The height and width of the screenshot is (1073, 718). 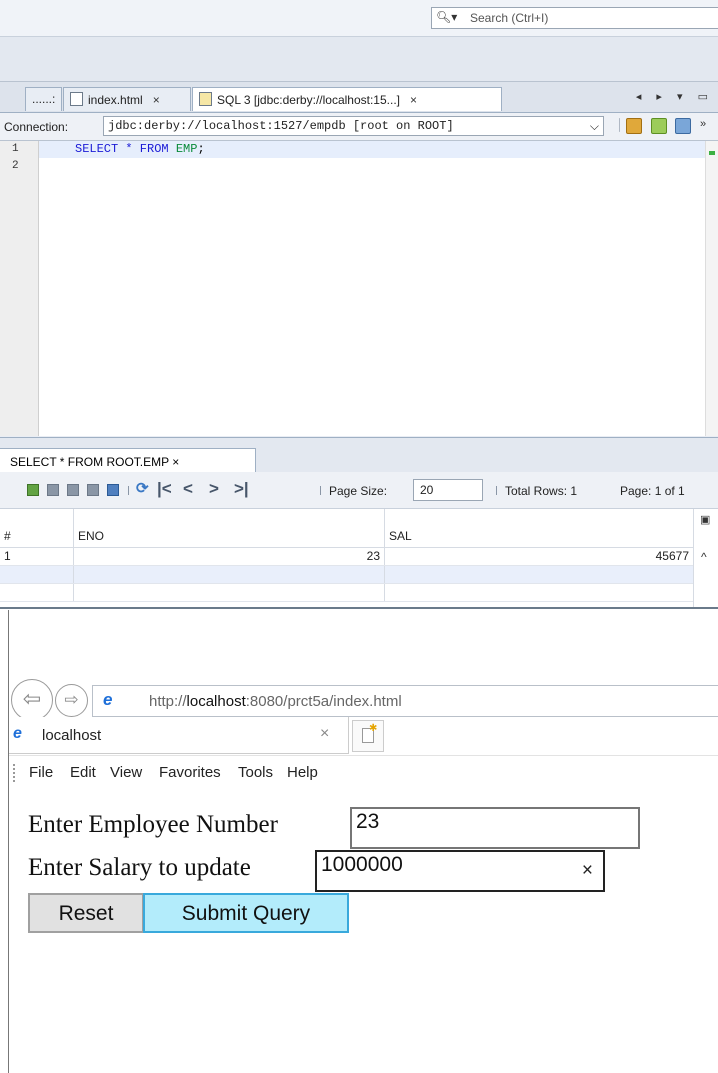 I want to click on scroll-up-icon: ^, so click(x=704, y=557).